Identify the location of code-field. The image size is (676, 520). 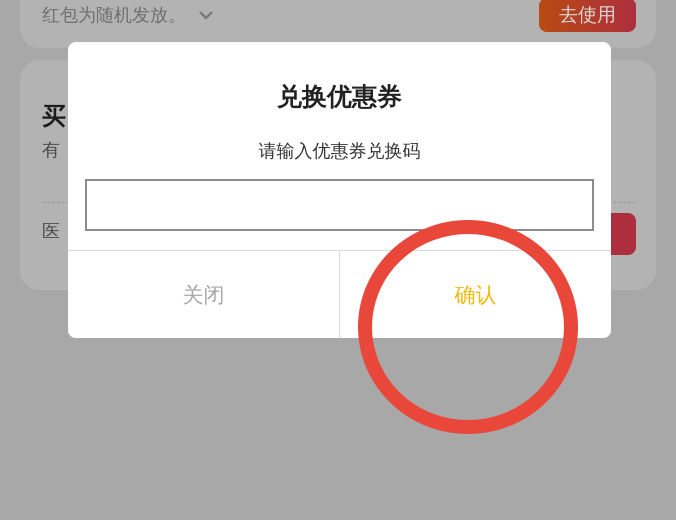
(339, 205).